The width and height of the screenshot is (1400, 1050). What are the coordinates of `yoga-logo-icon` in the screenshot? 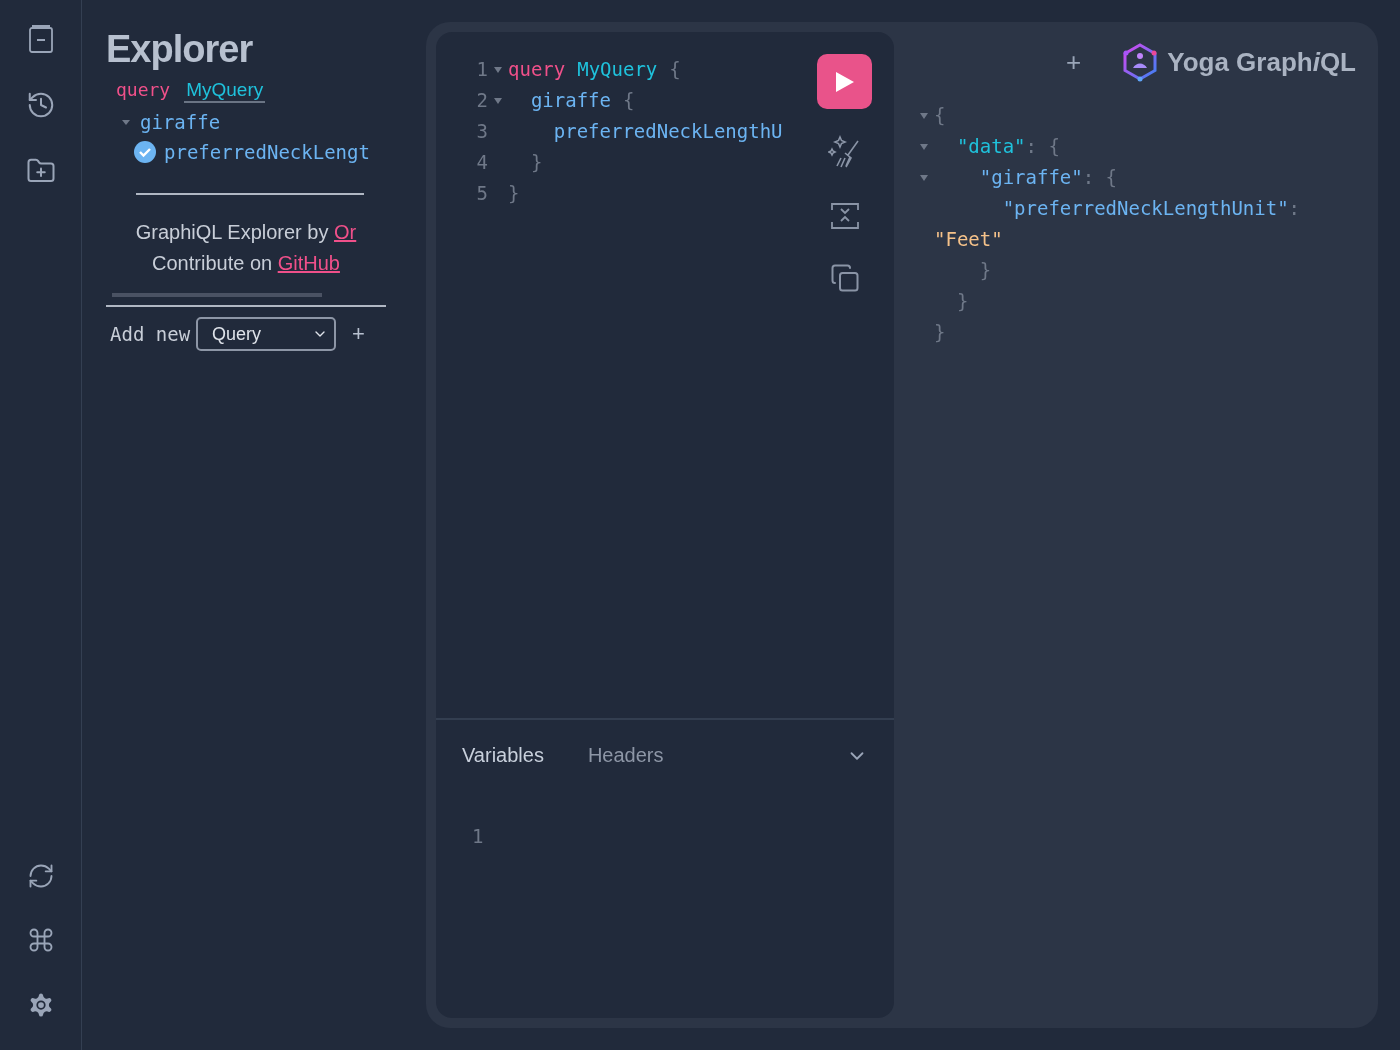 It's located at (1140, 62).